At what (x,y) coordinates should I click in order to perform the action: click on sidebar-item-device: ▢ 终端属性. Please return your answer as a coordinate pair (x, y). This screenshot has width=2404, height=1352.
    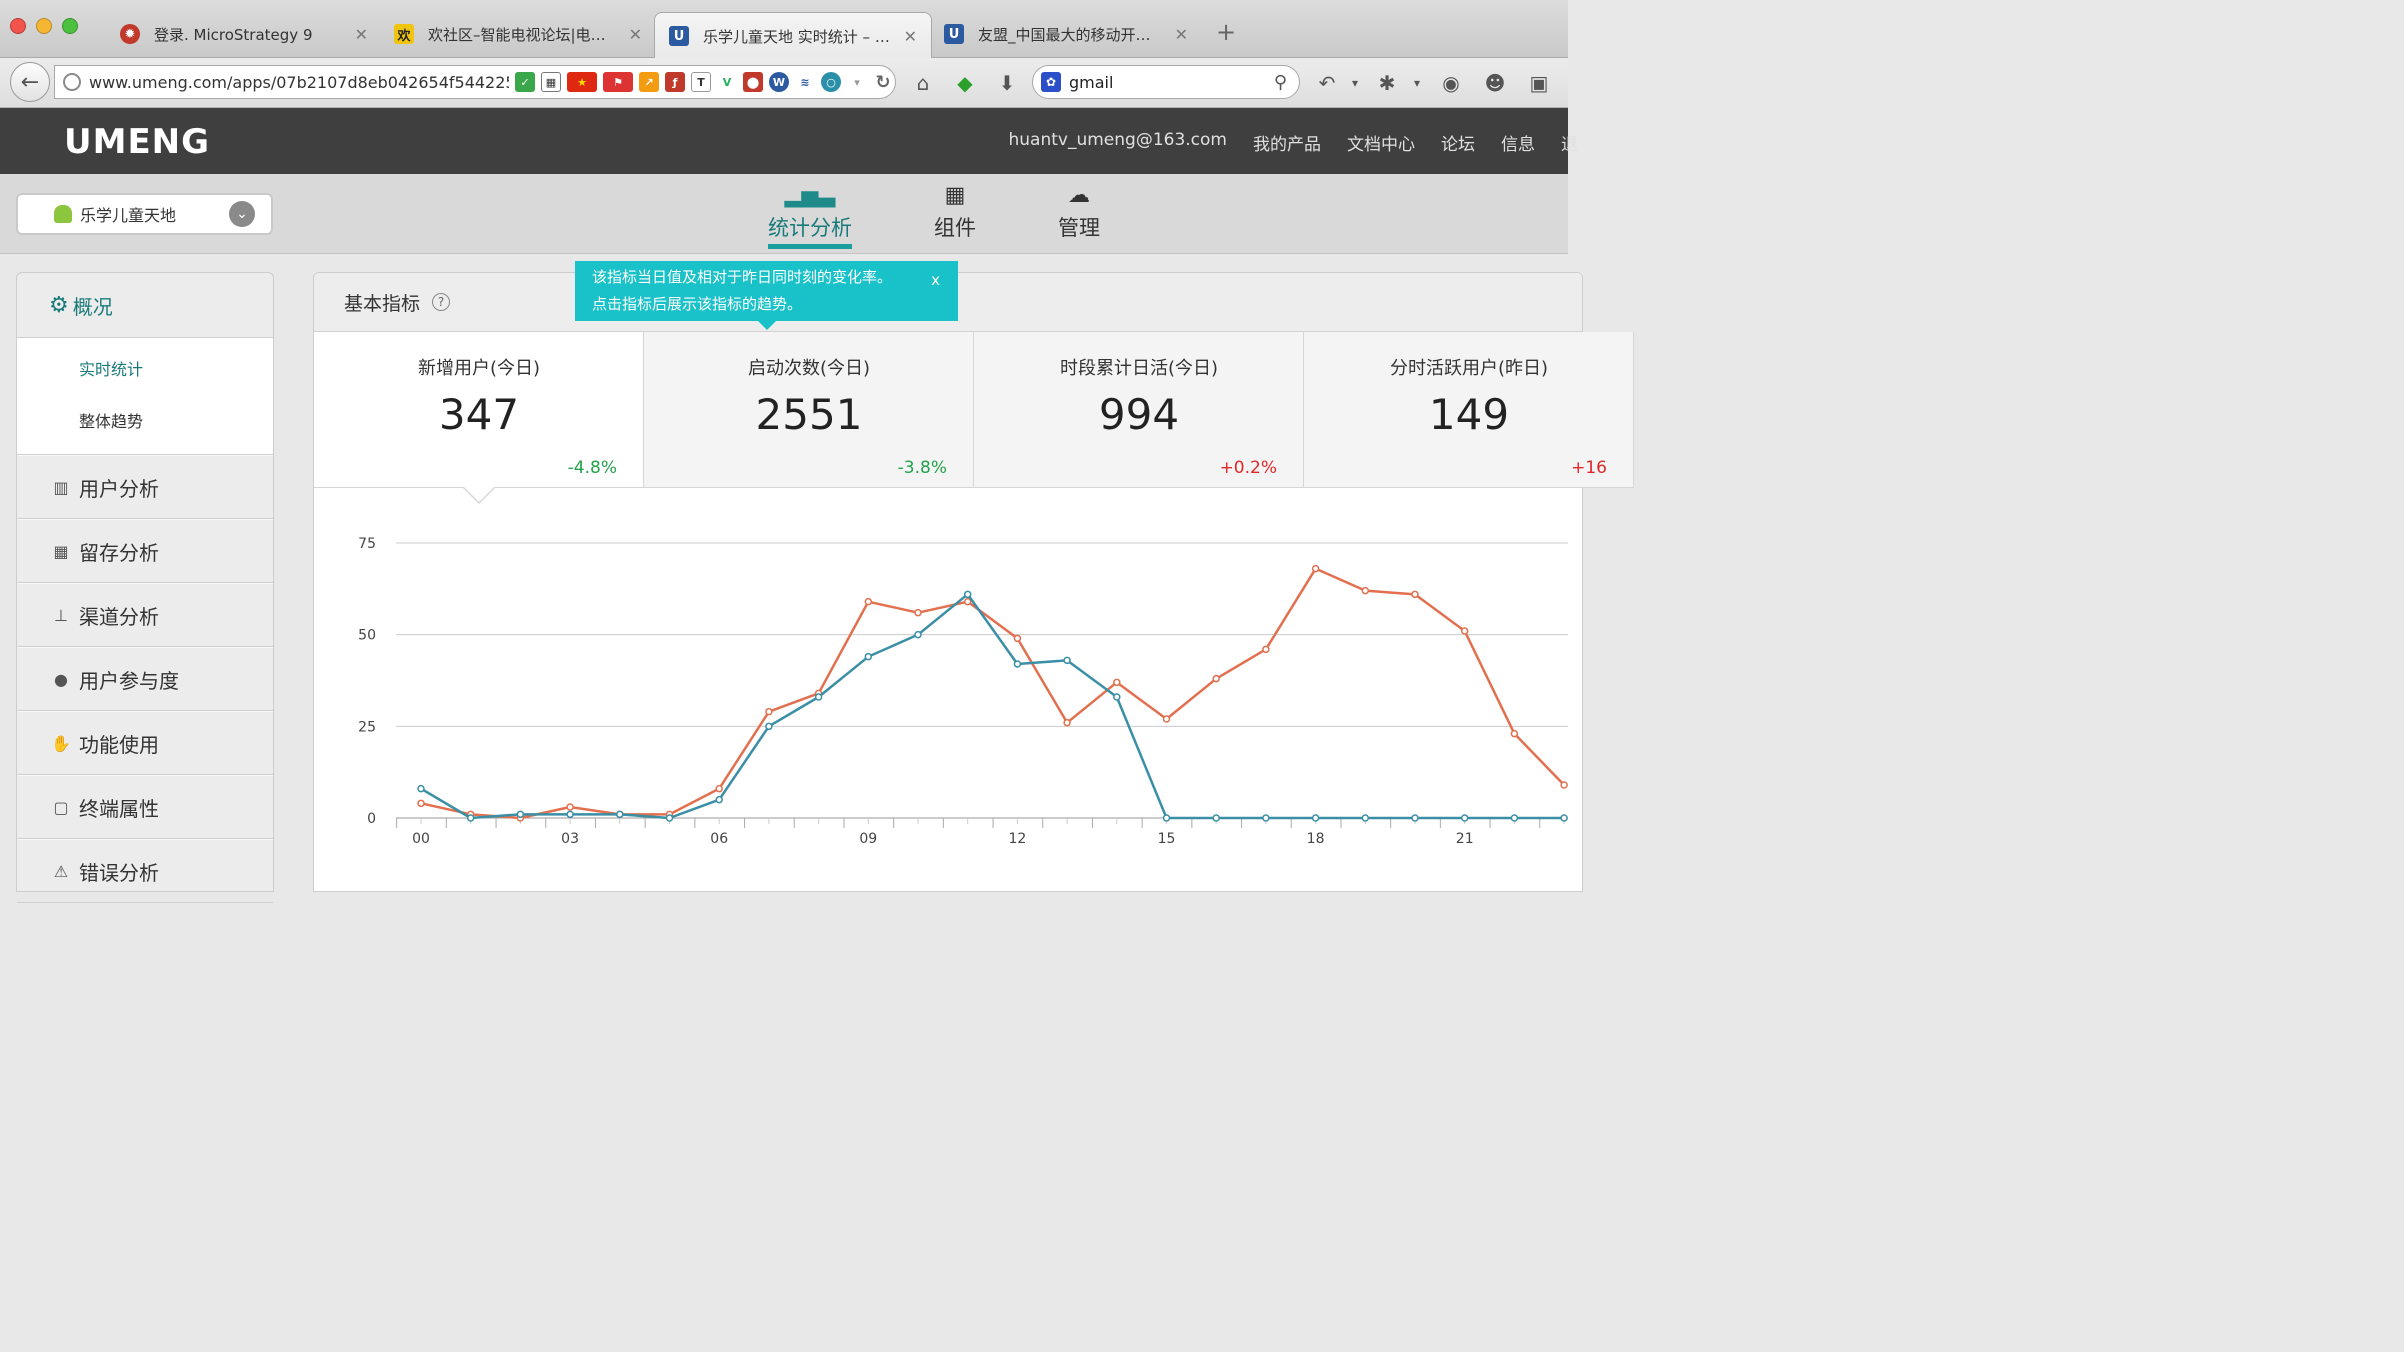
    Looking at the image, I should click on (145, 807).